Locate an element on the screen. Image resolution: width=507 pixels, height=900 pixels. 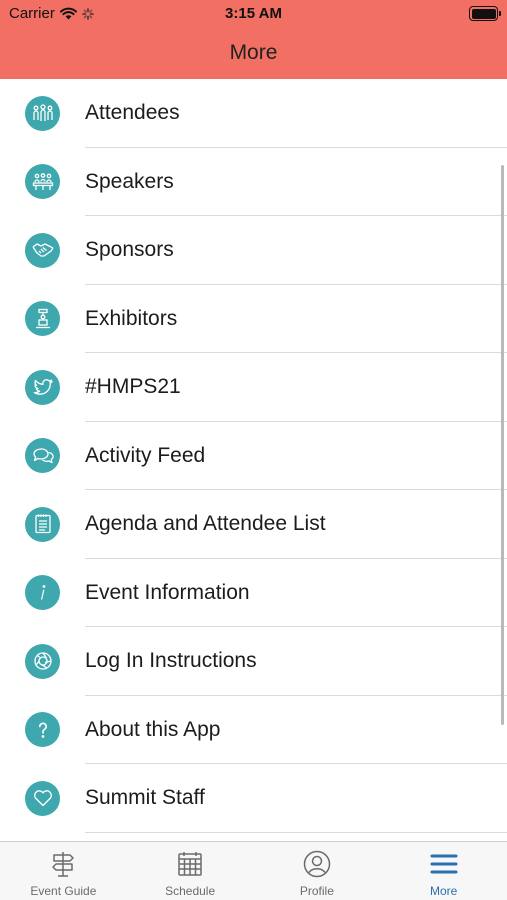
notepad-icon is located at coordinates (42, 524).